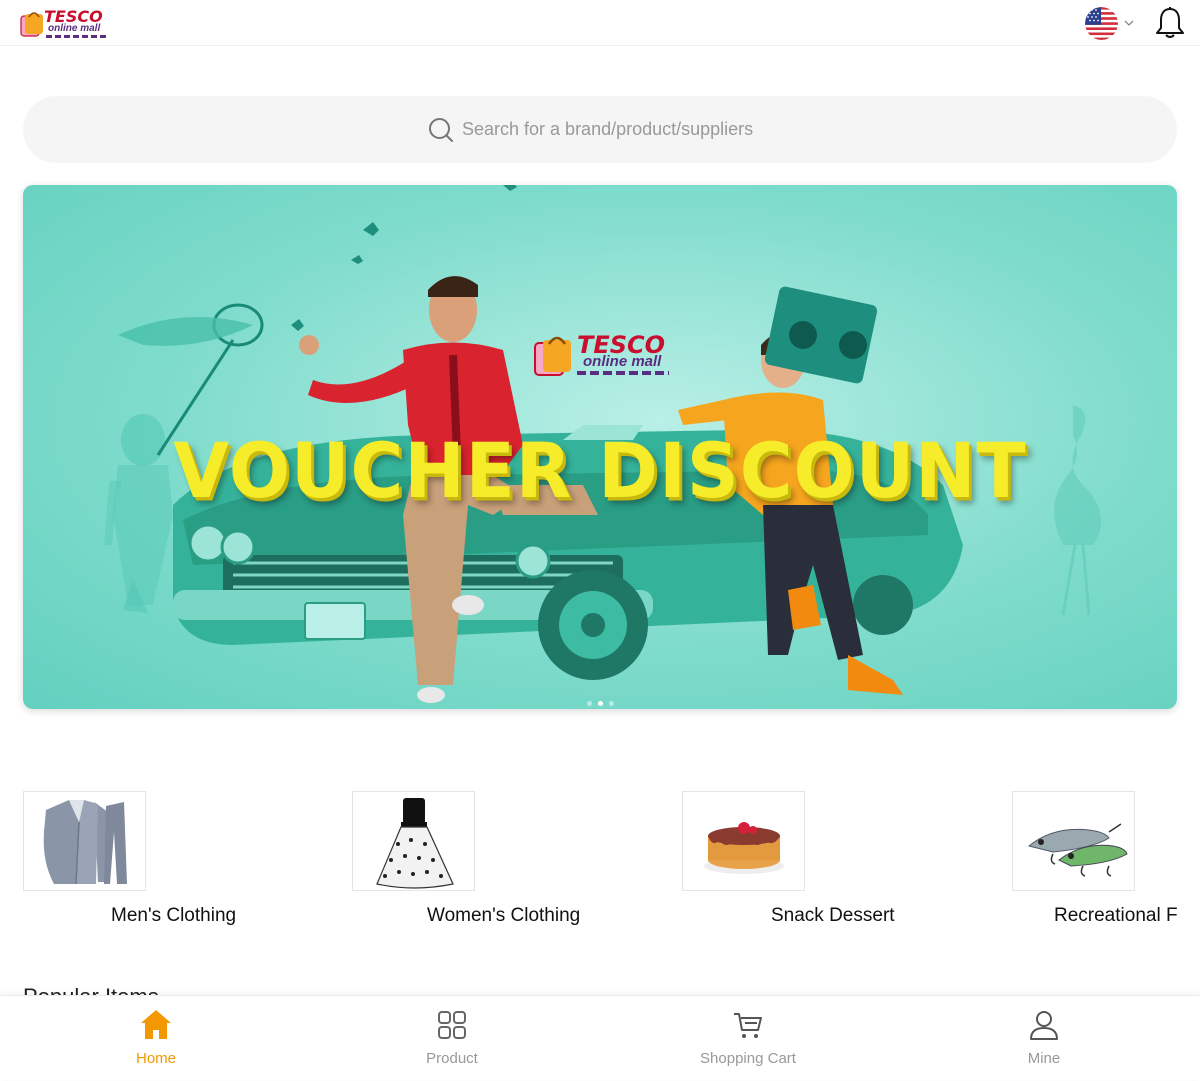 The height and width of the screenshot is (1081, 1200). What do you see at coordinates (617, 129) in the screenshot?
I see `search-input` at bounding box center [617, 129].